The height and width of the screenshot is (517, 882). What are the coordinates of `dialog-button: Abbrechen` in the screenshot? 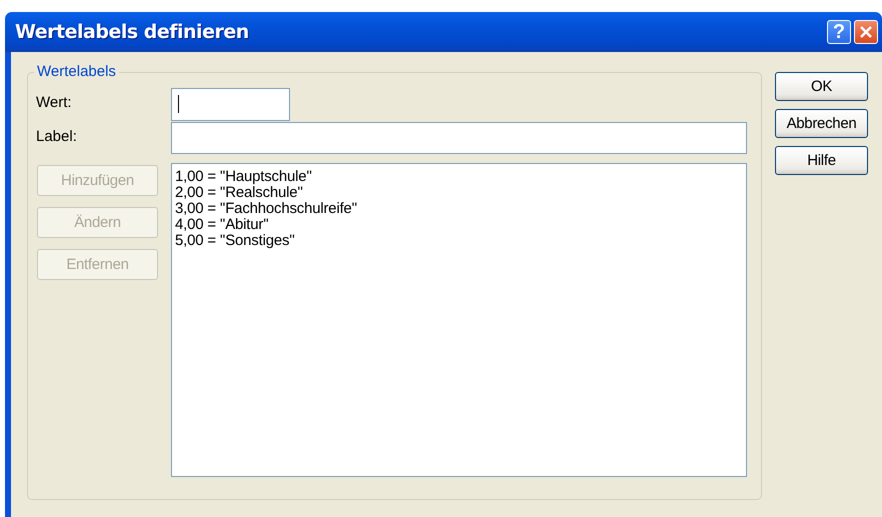 It's located at (821, 123).